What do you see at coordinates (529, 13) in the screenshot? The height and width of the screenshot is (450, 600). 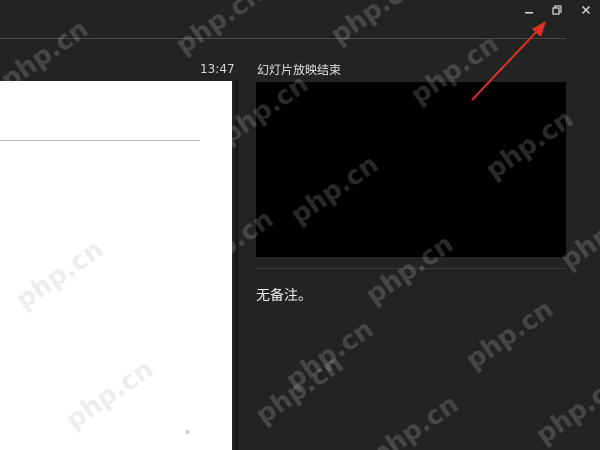 I see `minimize-icon` at bounding box center [529, 13].